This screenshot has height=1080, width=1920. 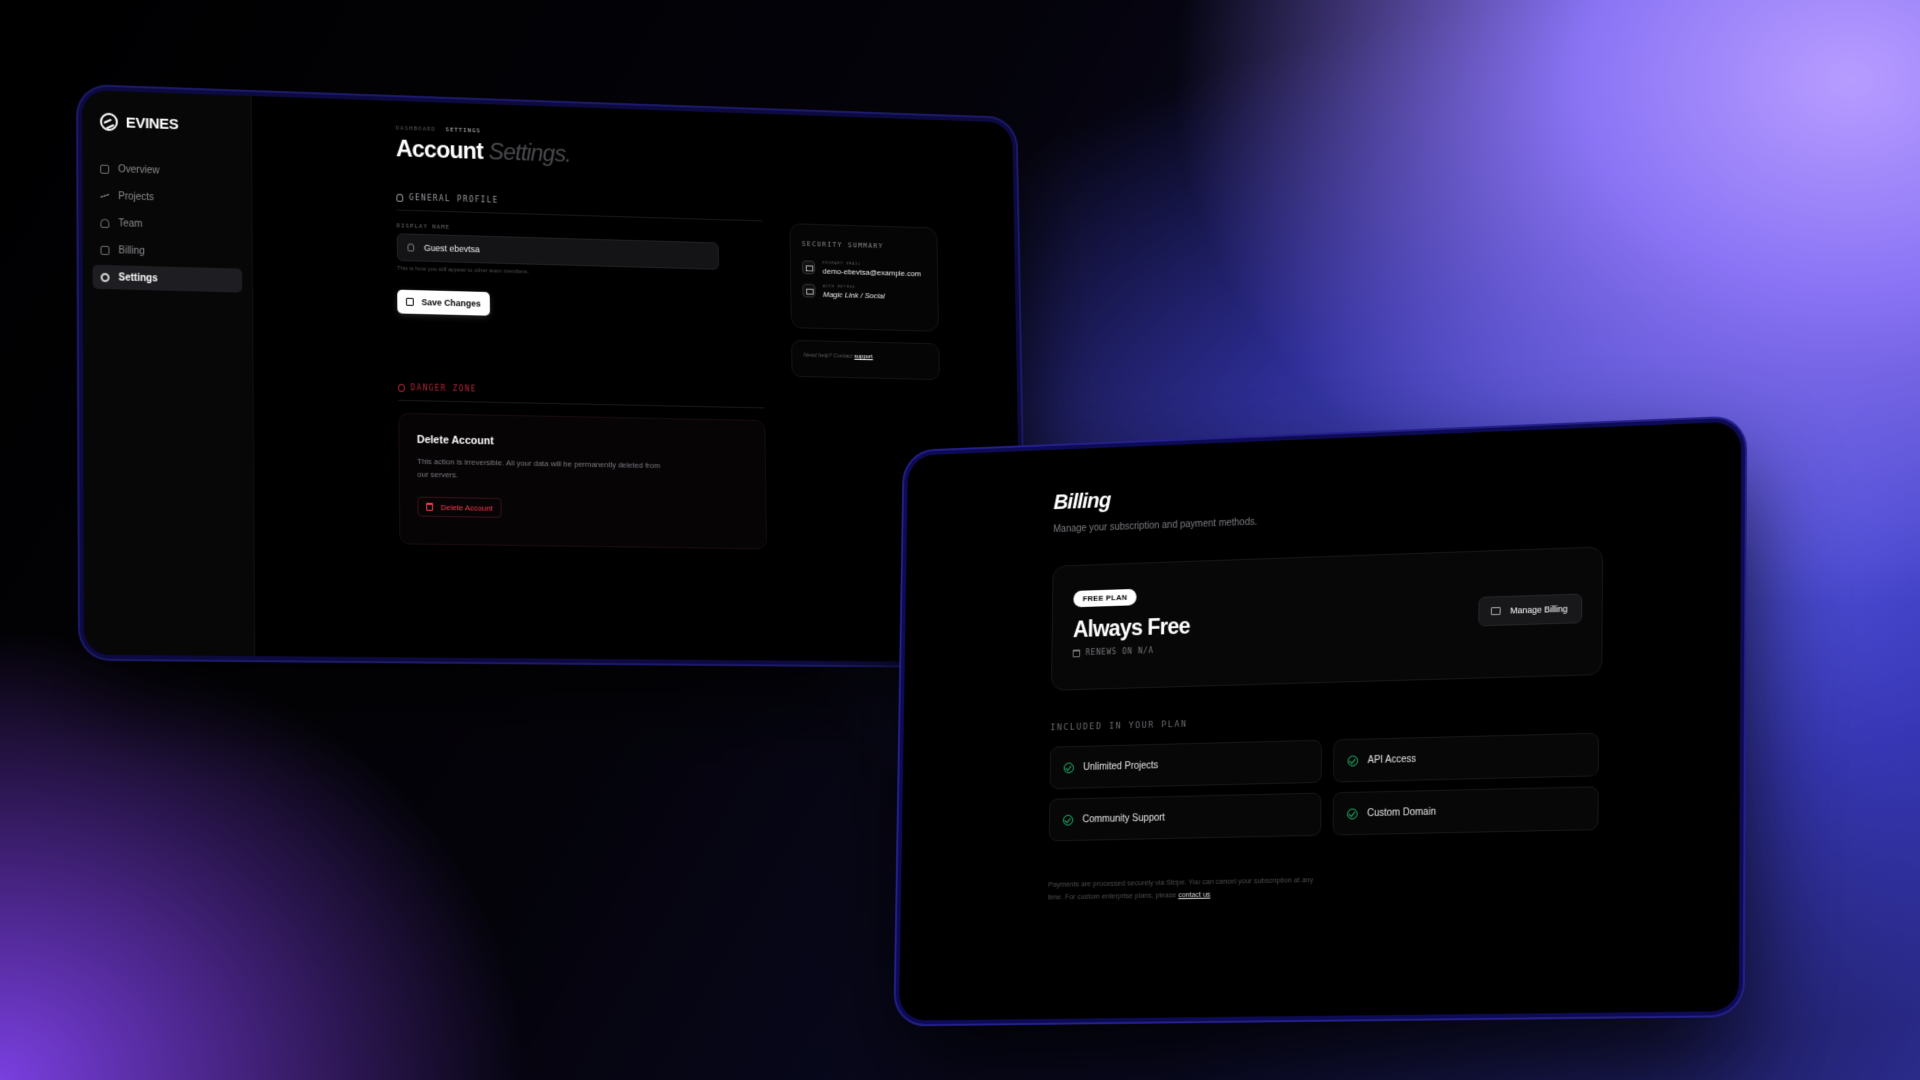 I want to click on brand: EVINES, so click(x=166, y=123).